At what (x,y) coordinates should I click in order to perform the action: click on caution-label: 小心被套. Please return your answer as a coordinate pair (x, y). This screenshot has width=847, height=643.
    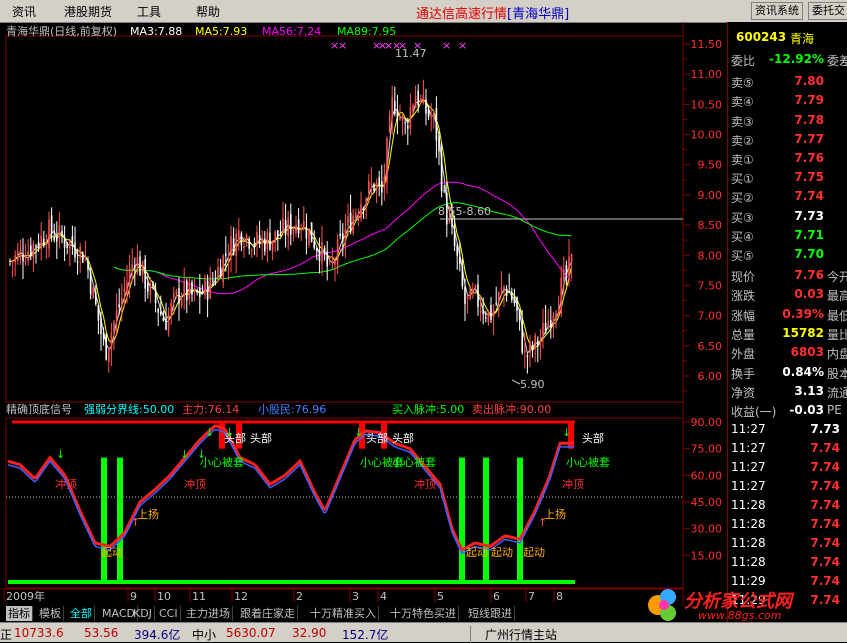
    Looking at the image, I should click on (222, 462).